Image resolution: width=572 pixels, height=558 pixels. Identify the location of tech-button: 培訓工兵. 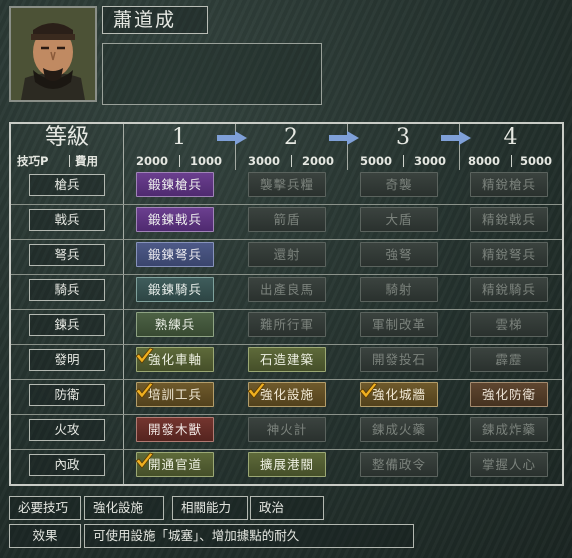
(174, 394).